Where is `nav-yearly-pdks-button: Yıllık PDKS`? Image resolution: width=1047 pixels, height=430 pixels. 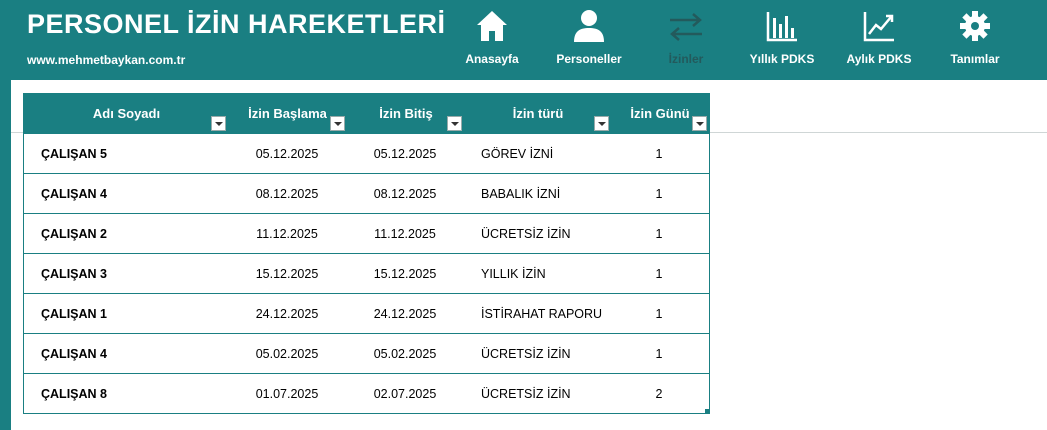 nav-yearly-pdks-button: Yıllık PDKS is located at coordinates (782, 40).